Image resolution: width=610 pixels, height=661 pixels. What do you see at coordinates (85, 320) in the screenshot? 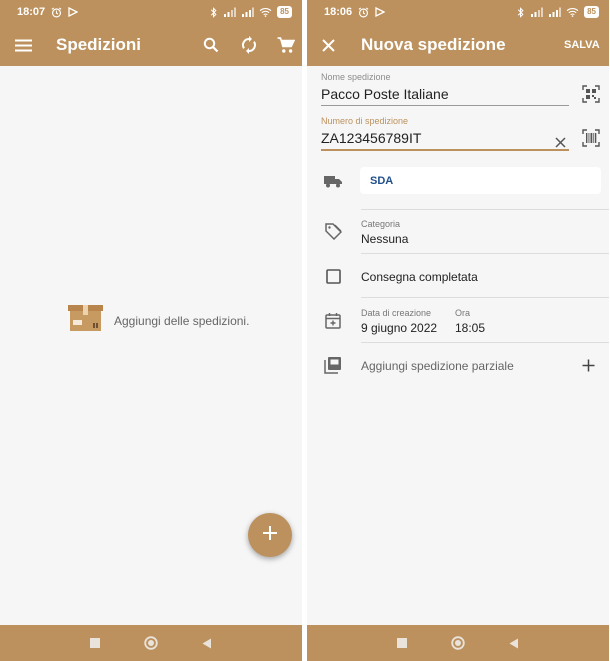
I see `package-box-icon` at bounding box center [85, 320].